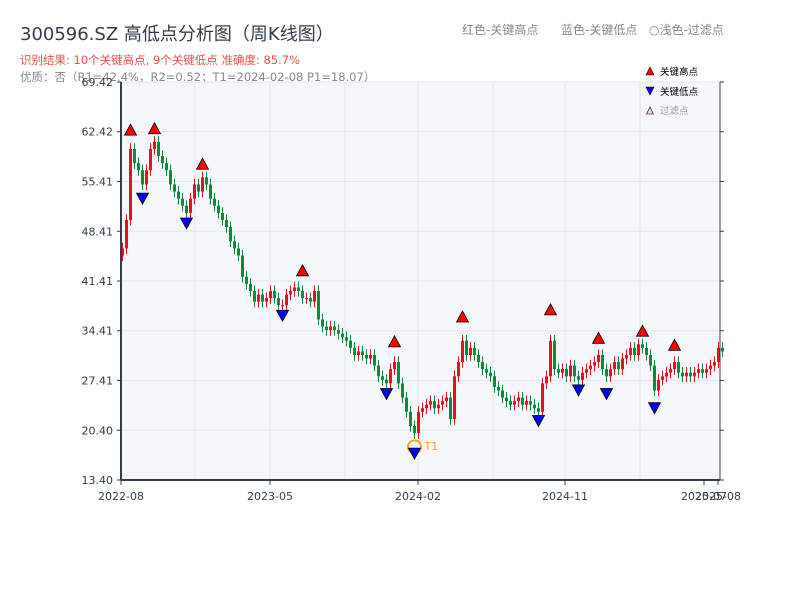 This screenshot has width=800, height=600. Describe the element at coordinates (565, 496) in the screenshot. I see `x-tick-label: 2024-11` at that location.